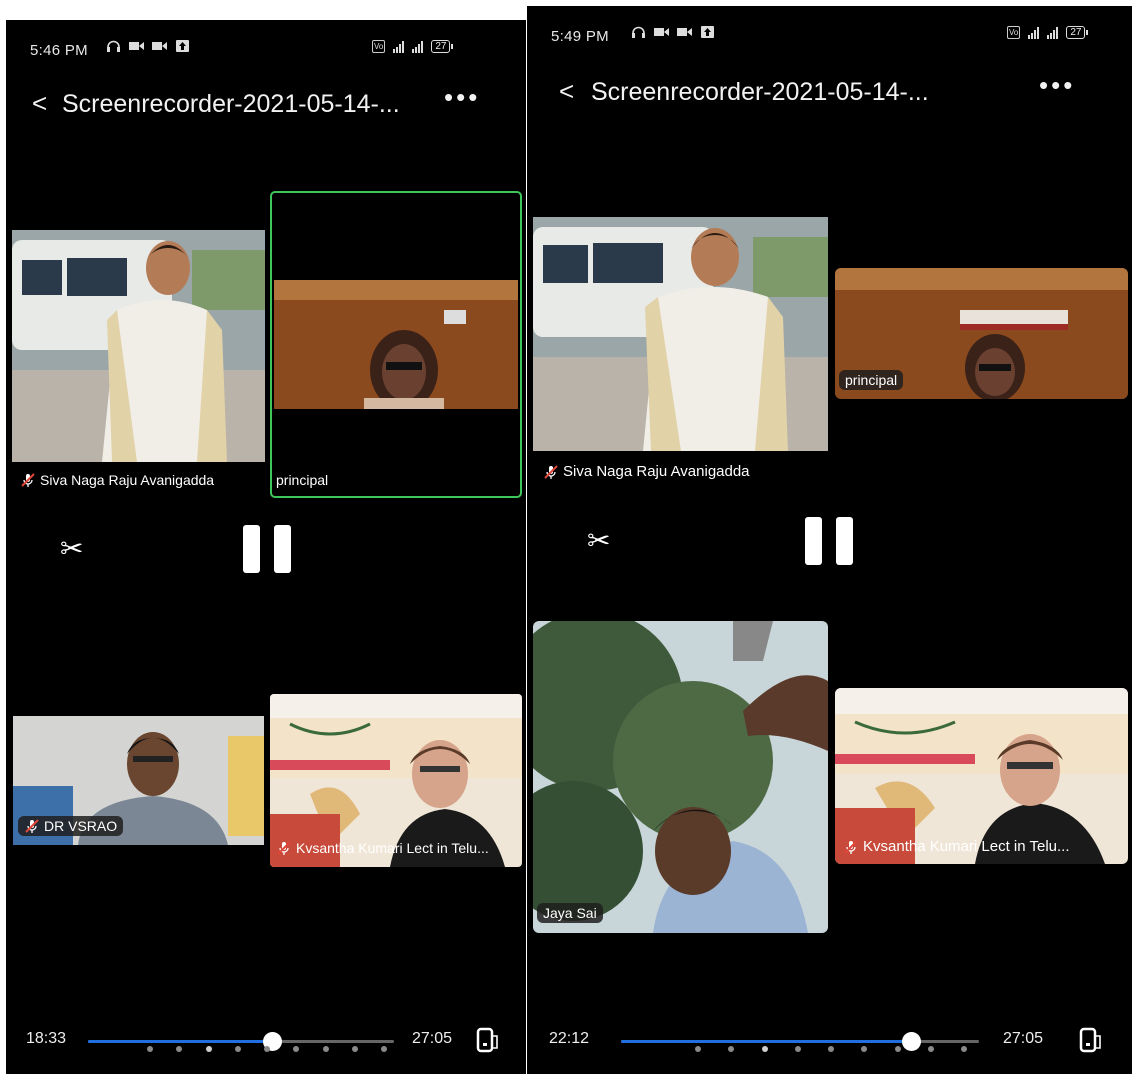 The height and width of the screenshot is (1074, 1132). Describe the element at coordinates (266, 49) in the screenshot. I see `status-bar: 5:46 PM Vo 27` at that location.